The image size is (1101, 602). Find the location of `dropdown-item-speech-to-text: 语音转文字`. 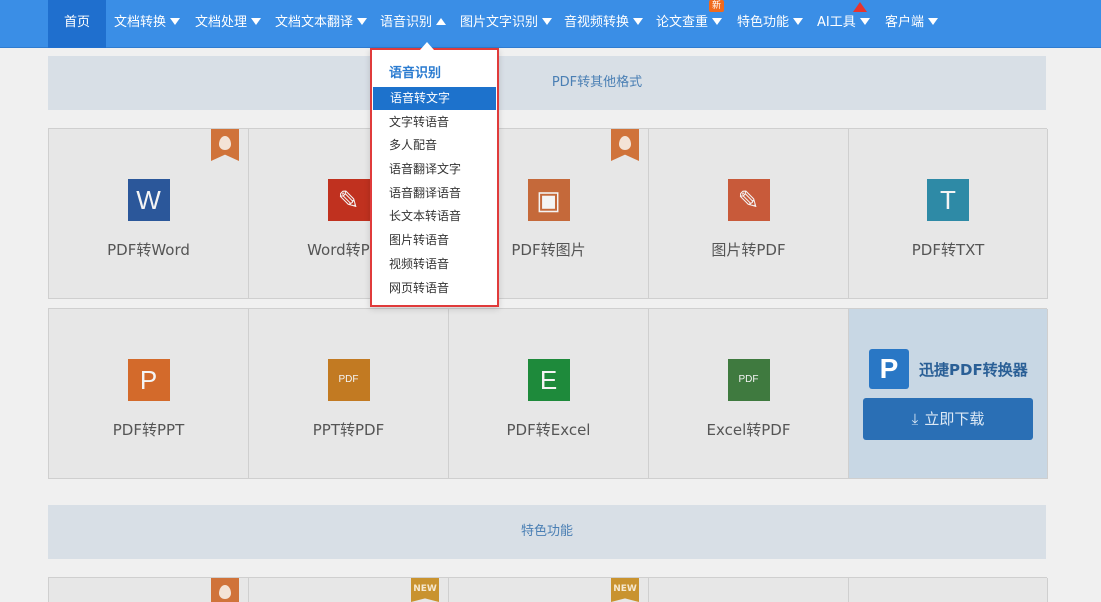

dropdown-item-speech-to-text: 语音转文字 is located at coordinates (434, 98).